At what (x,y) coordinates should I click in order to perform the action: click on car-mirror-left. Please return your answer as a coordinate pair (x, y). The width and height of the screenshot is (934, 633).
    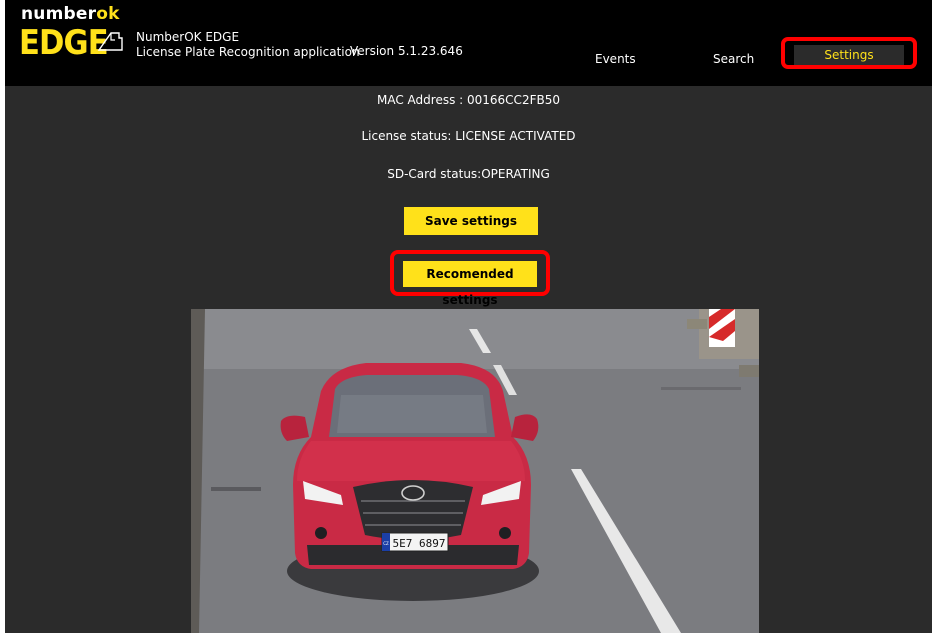
    Looking at the image, I should click on (294, 428).